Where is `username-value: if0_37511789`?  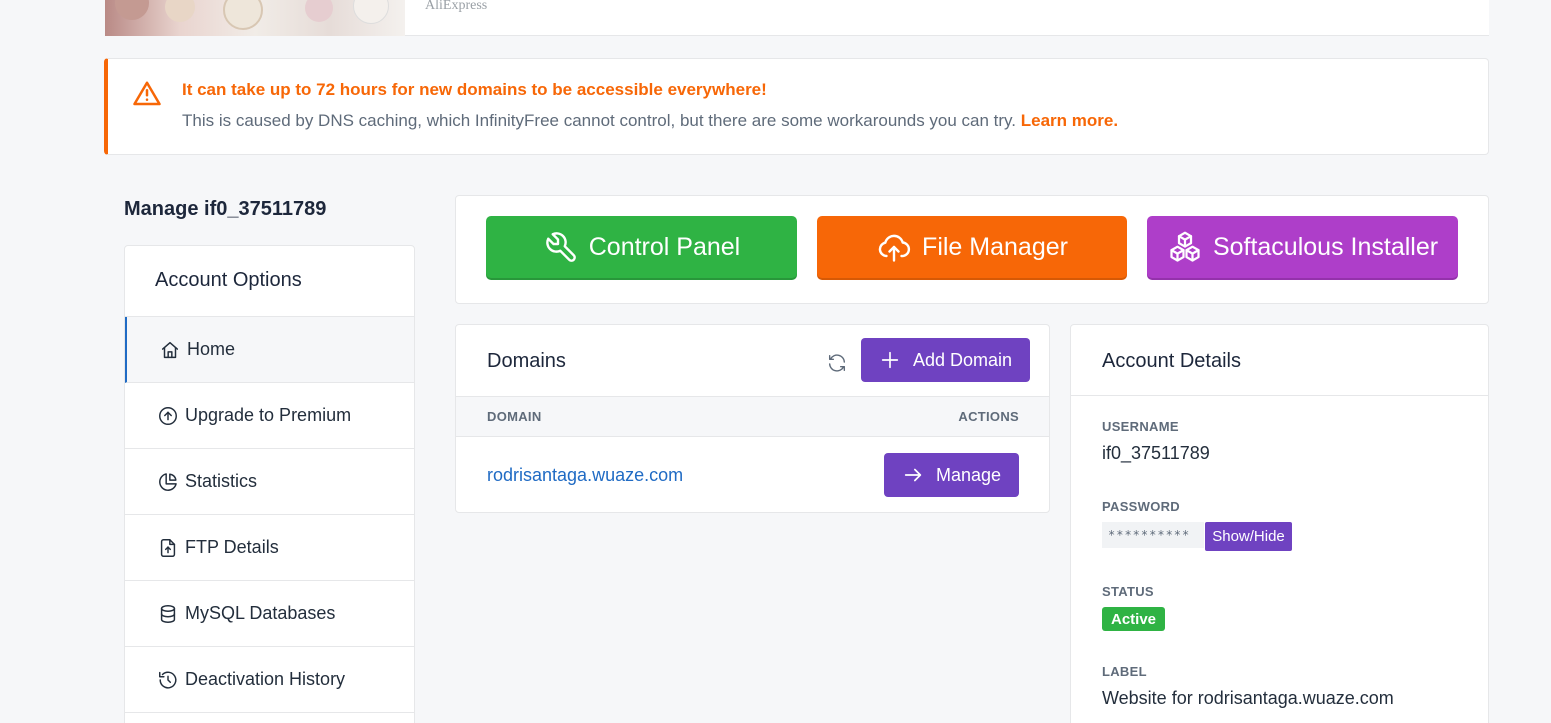 username-value: if0_37511789 is located at coordinates (1156, 453).